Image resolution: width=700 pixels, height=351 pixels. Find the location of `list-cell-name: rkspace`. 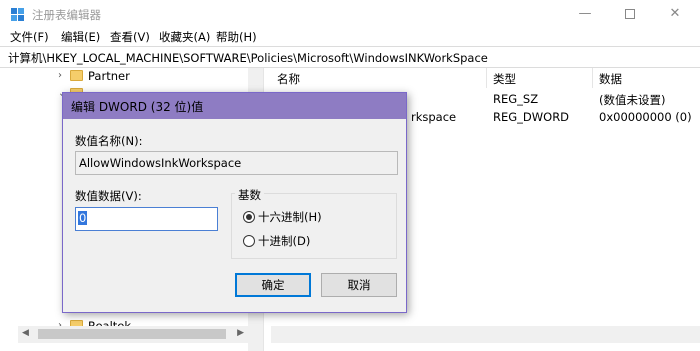

list-cell-name: rkspace is located at coordinates (433, 117).